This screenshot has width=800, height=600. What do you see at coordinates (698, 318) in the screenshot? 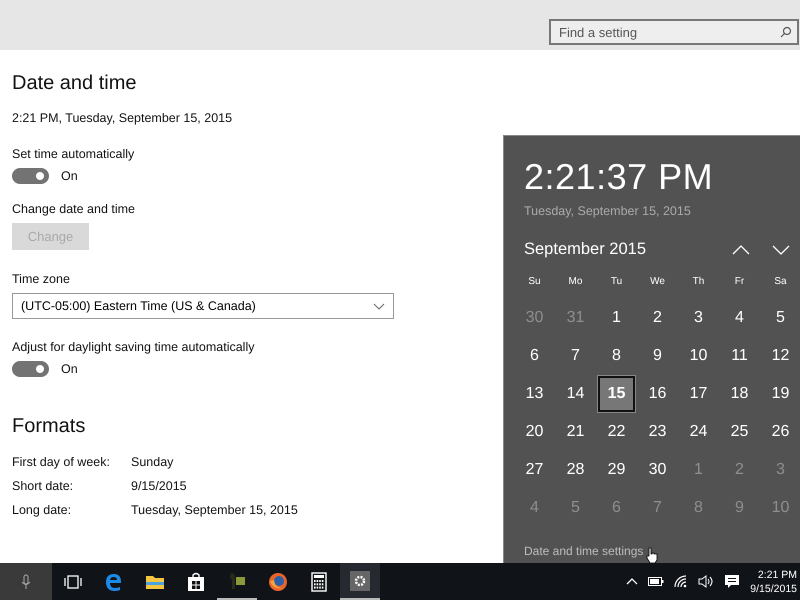
I see `calendar-day: 3` at bounding box center [698, 318].